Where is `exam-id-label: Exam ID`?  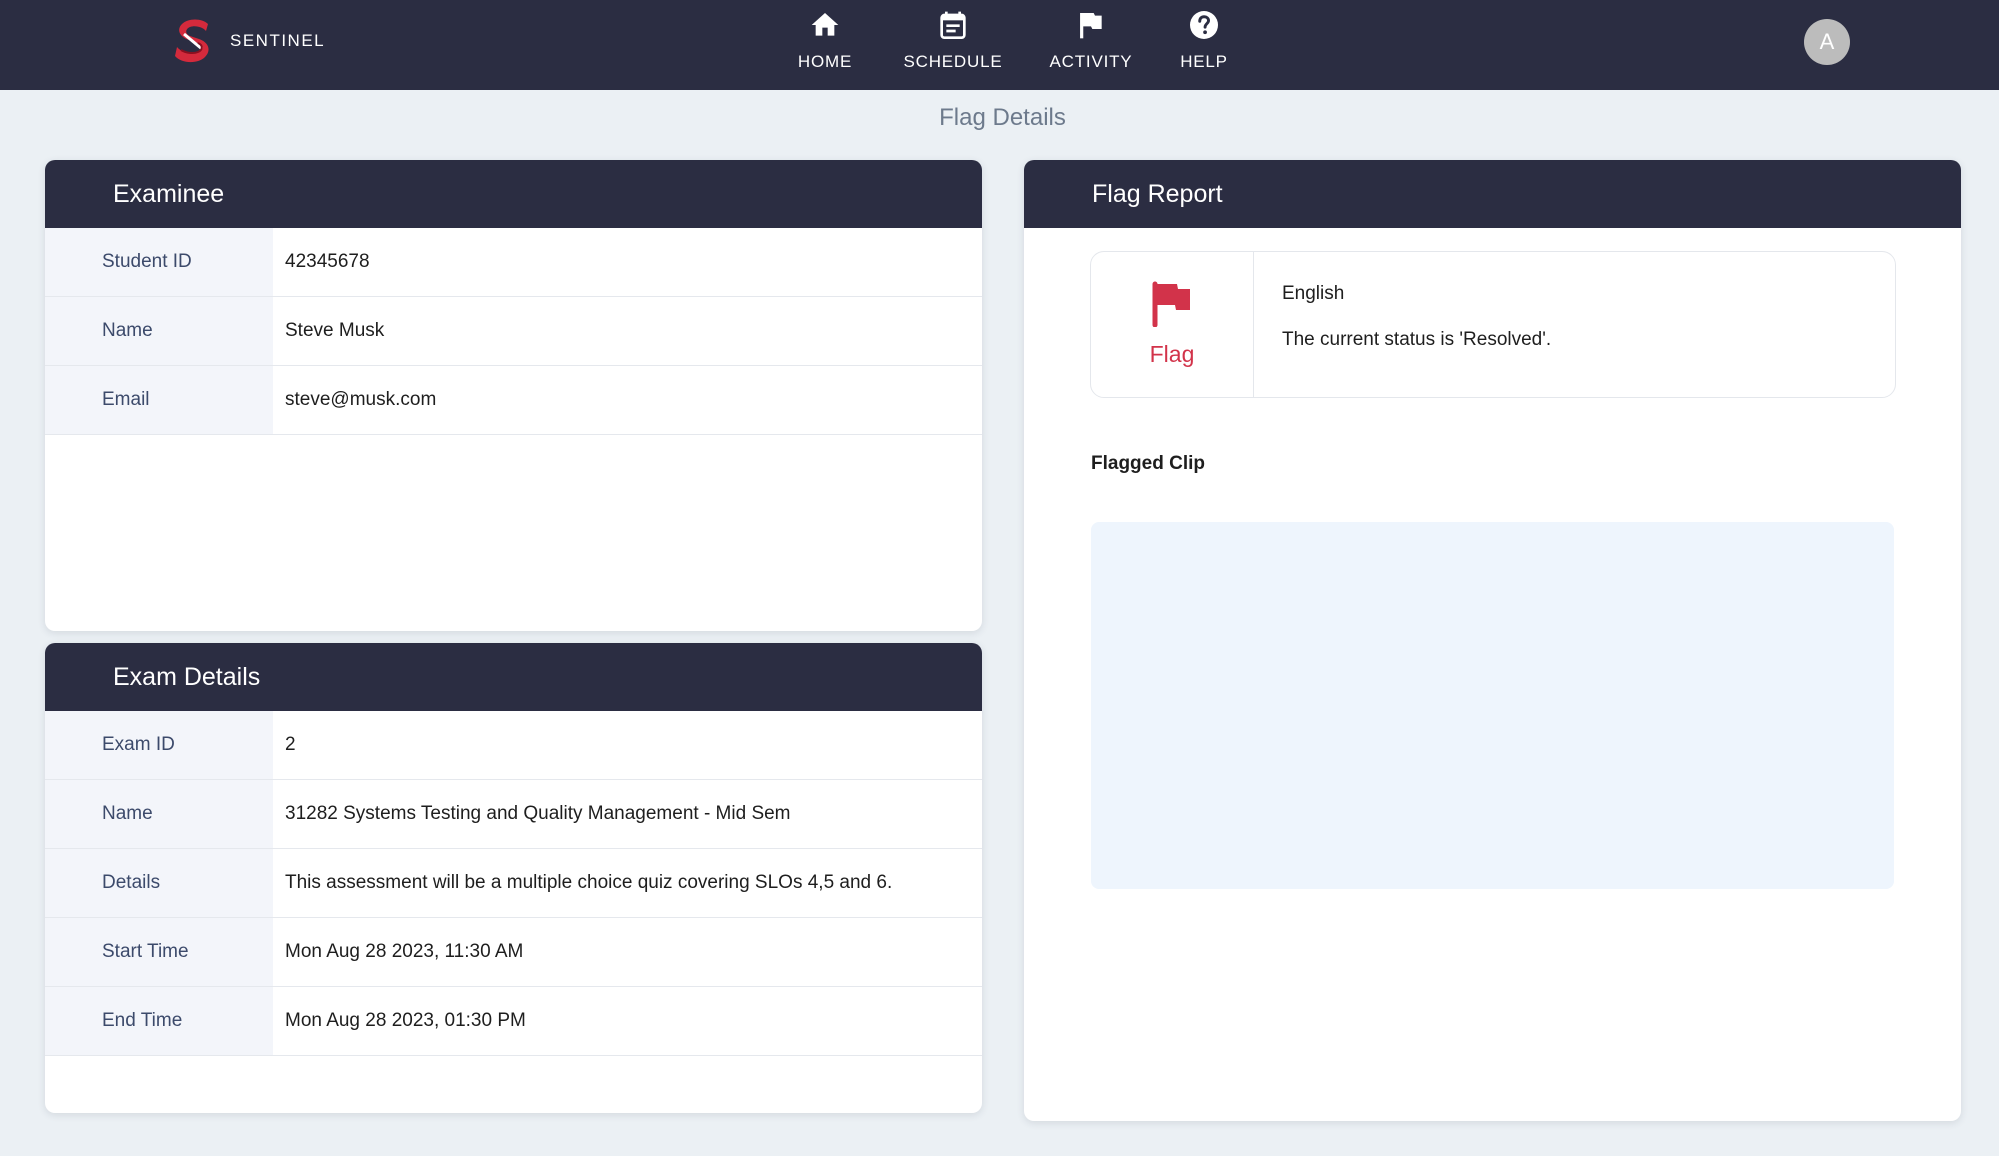
exam-id-label: Exam ID is located at coordinates (159, 745).